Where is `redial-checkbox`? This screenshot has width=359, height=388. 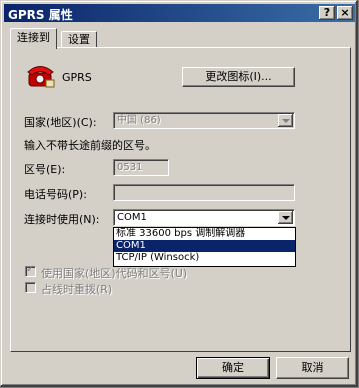 redial-checkbox is located at coordinates (30, 287).